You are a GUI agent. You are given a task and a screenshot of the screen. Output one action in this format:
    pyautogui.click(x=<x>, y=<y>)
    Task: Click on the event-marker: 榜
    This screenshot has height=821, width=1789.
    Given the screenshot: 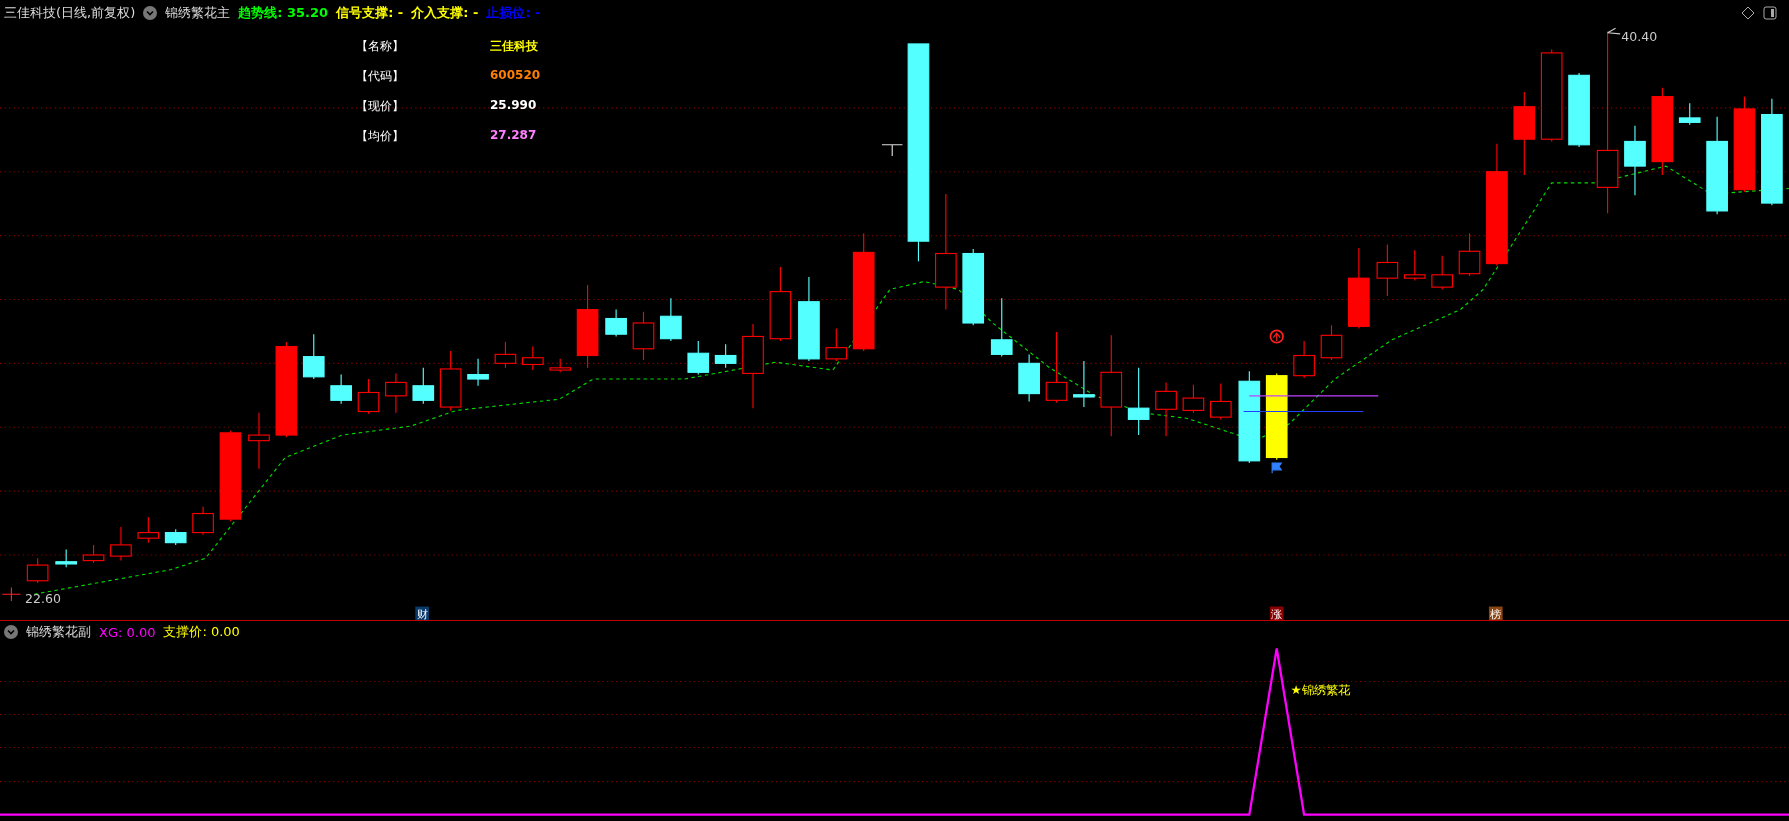 What is the action you would take?
    pyautogui.click(x=1495, y=613)
    